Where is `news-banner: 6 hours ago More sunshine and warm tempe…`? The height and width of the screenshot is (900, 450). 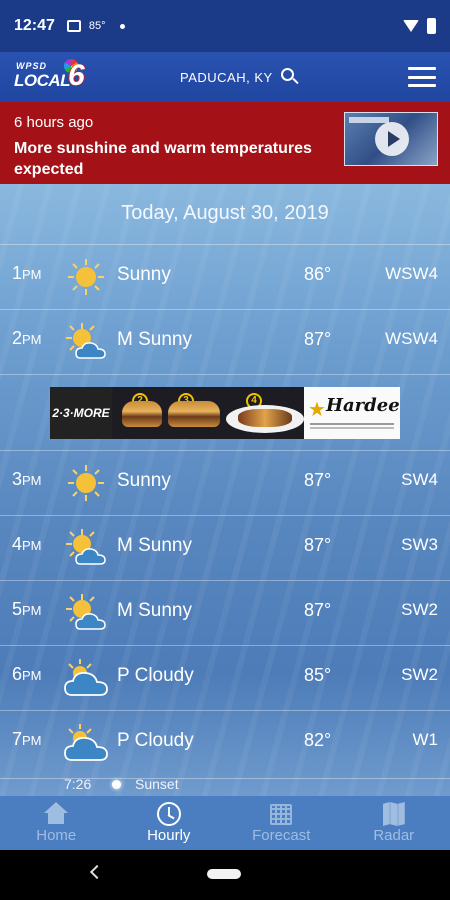
news-banner: 6 hours ago More sunshine and warm tempe… is located at coordinates (225, 143).